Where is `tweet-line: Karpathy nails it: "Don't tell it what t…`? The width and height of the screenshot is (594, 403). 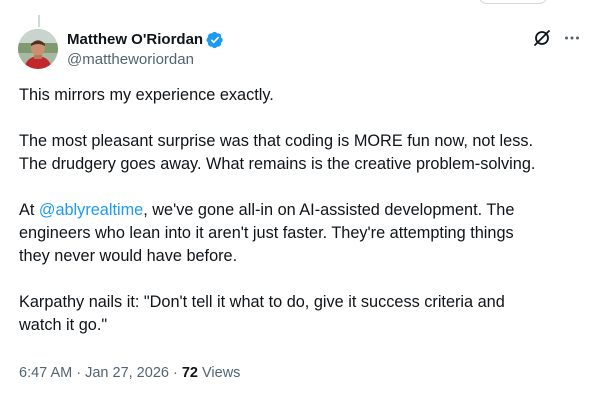
tweet-line: Karpathy nails it: "Don't tell it what t… is located at coordinates (262, 302).